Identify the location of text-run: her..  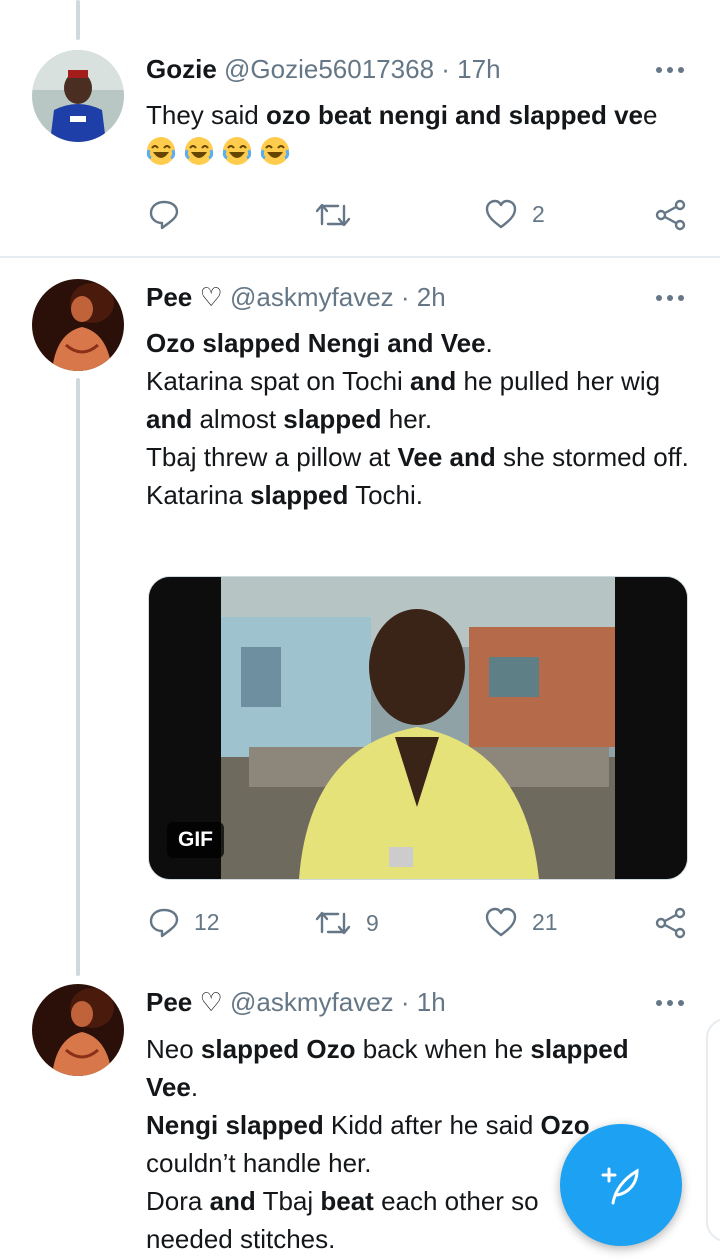
(407, 419).